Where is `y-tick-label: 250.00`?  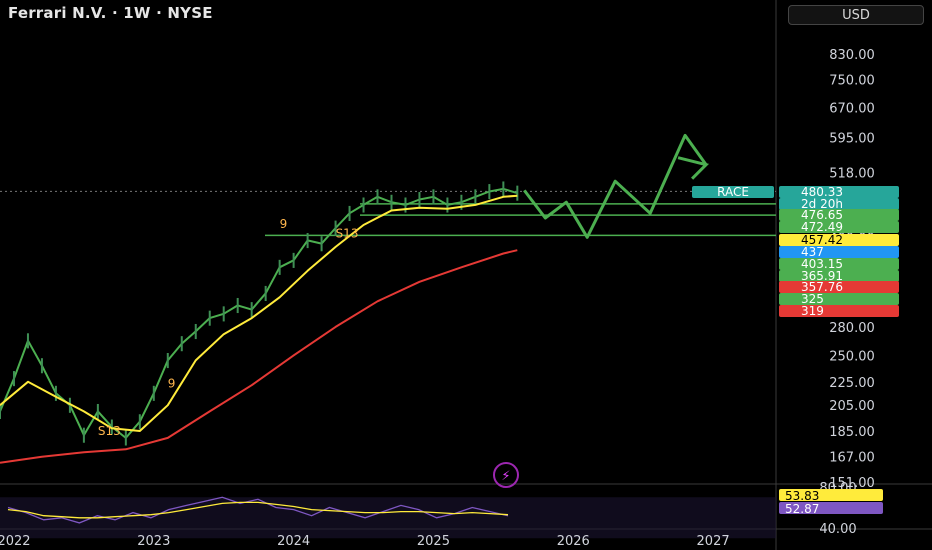 y-tick-label: 250.00 is located at coordinates (852, 356).